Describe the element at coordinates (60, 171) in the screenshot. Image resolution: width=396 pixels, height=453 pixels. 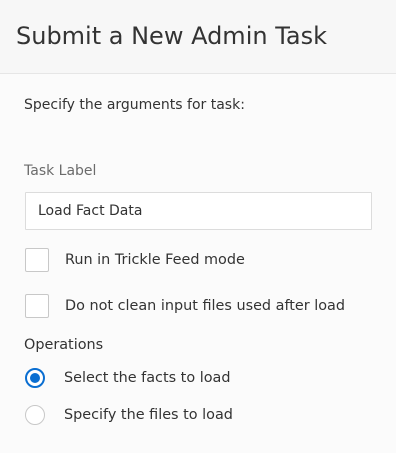
I see `task-label-caption: Task Label` at that location.